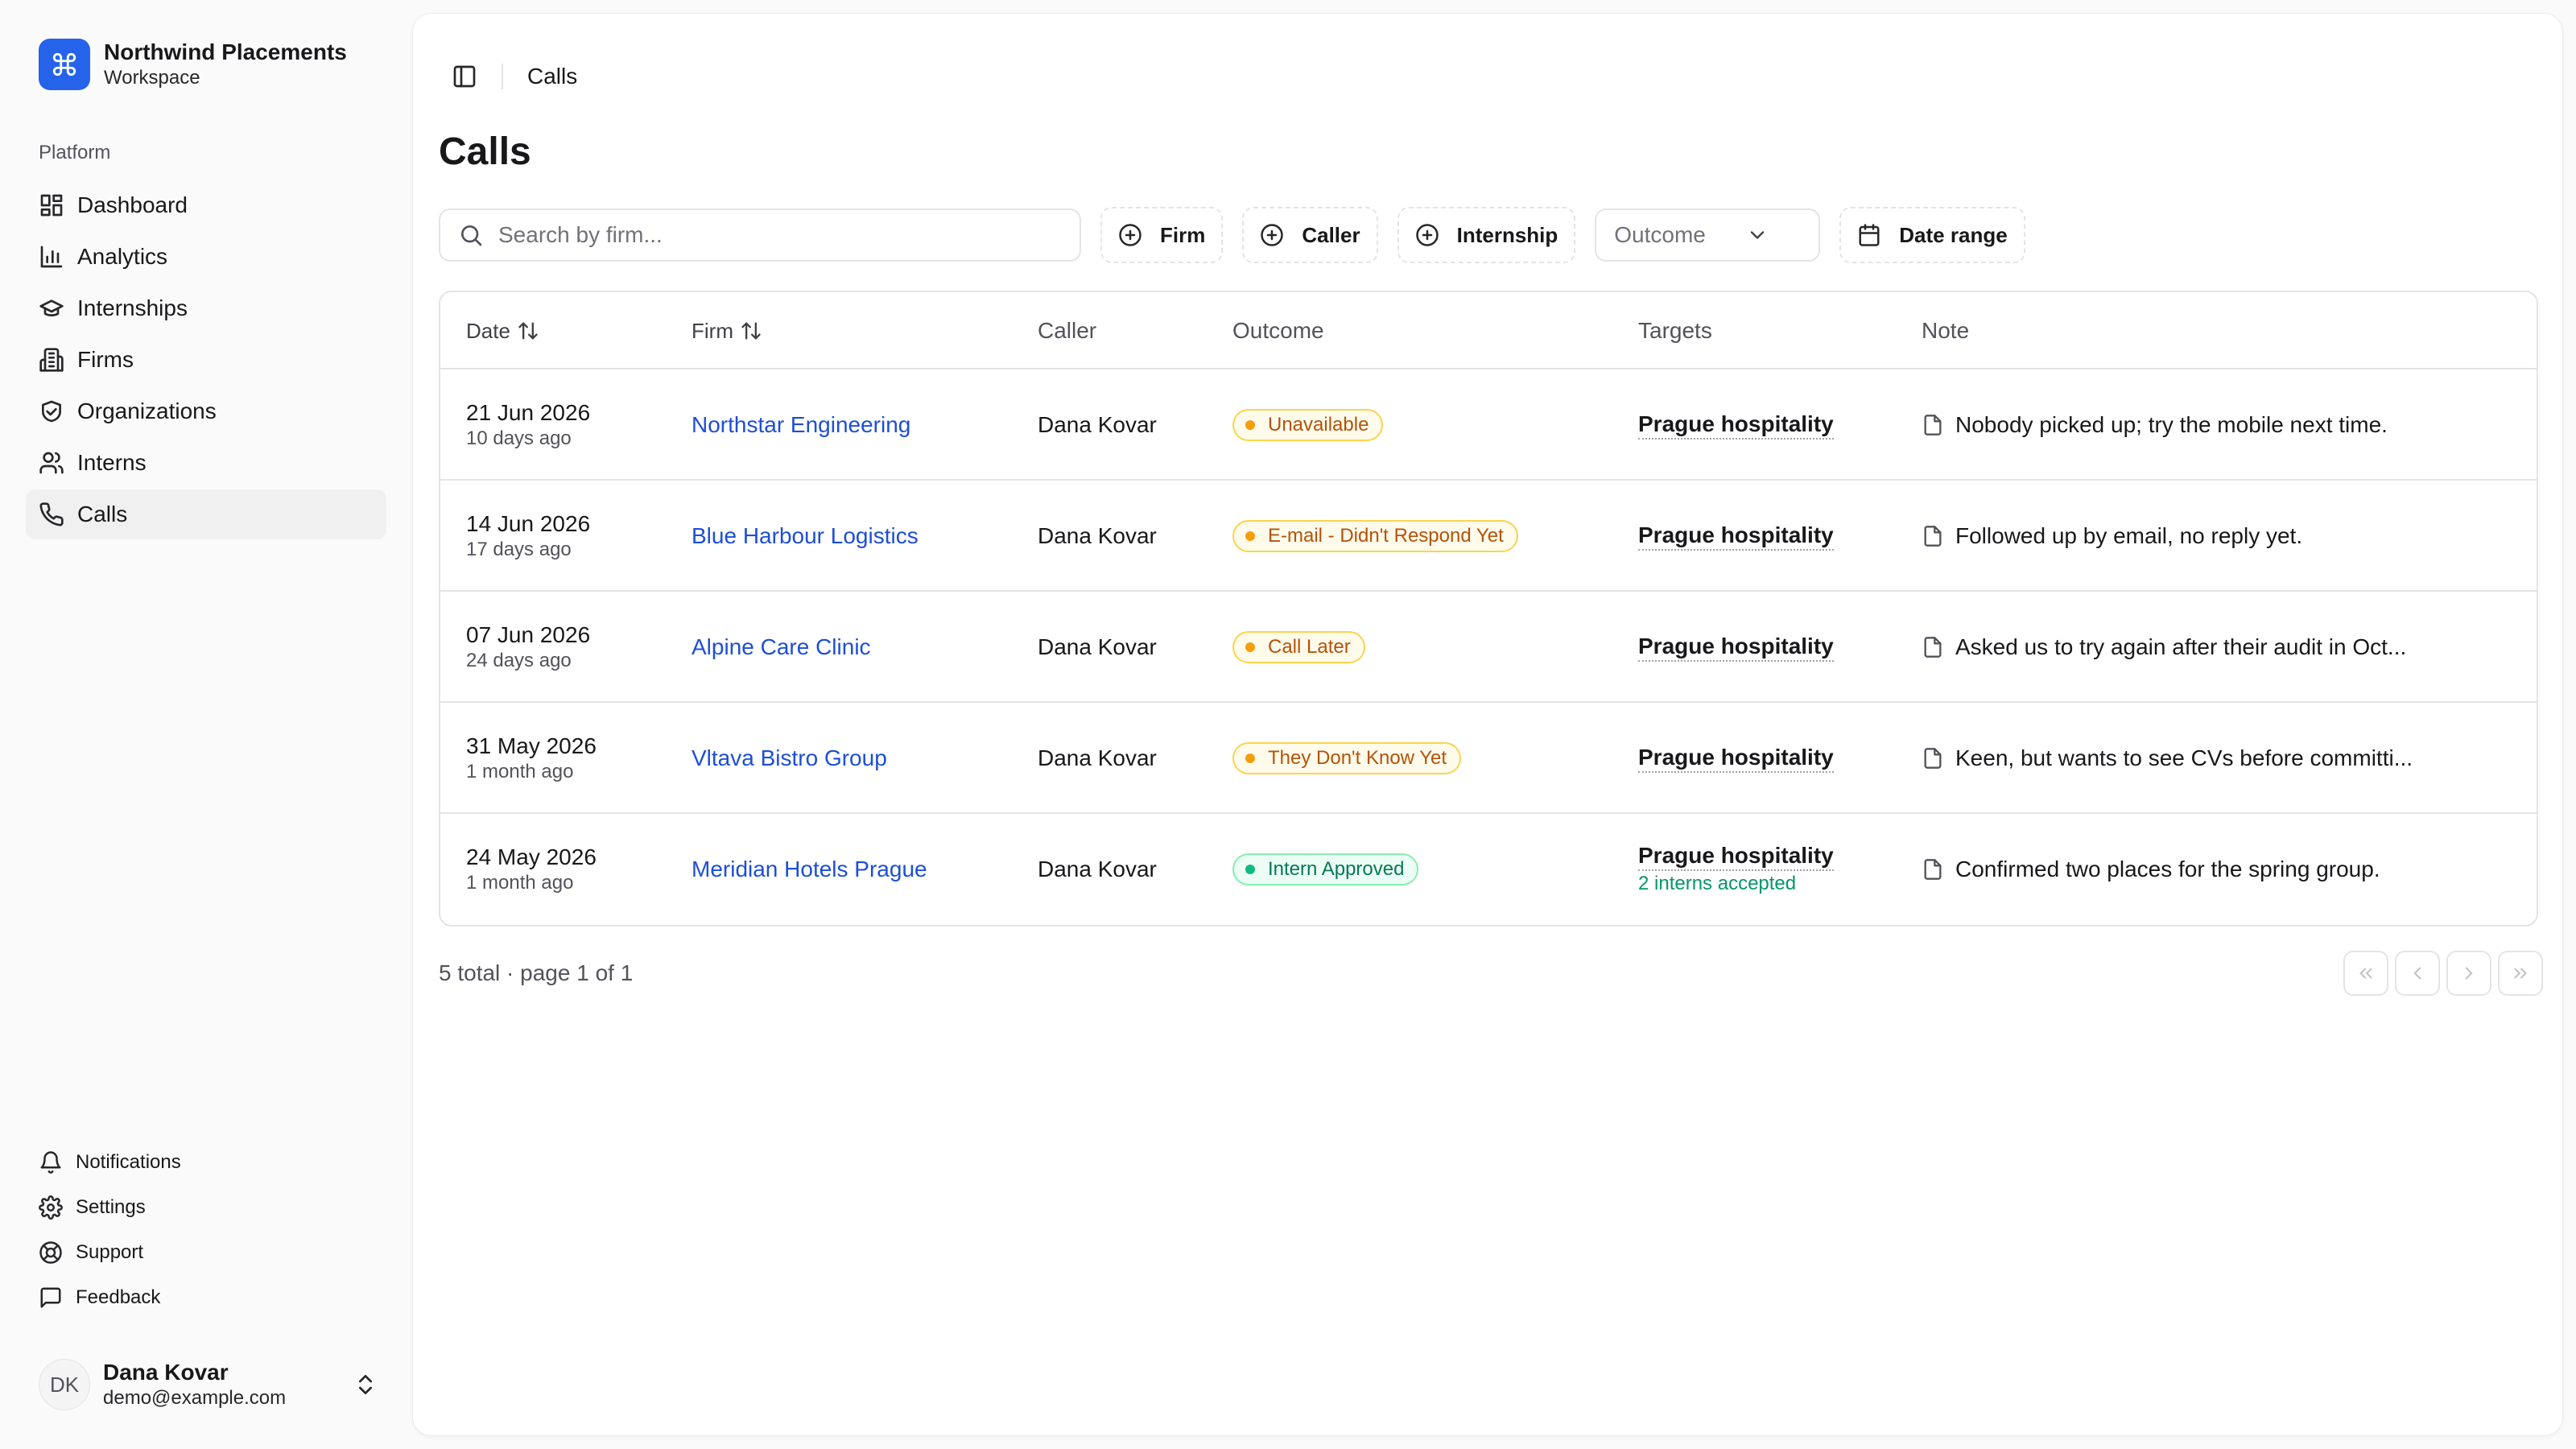 Image resolution: width=2576 pixels, height=1449 pixels. What do you see at coordinates (51, 1162) in the screenshot?
I see `bell-icon` at bounding box center [51, 1162].